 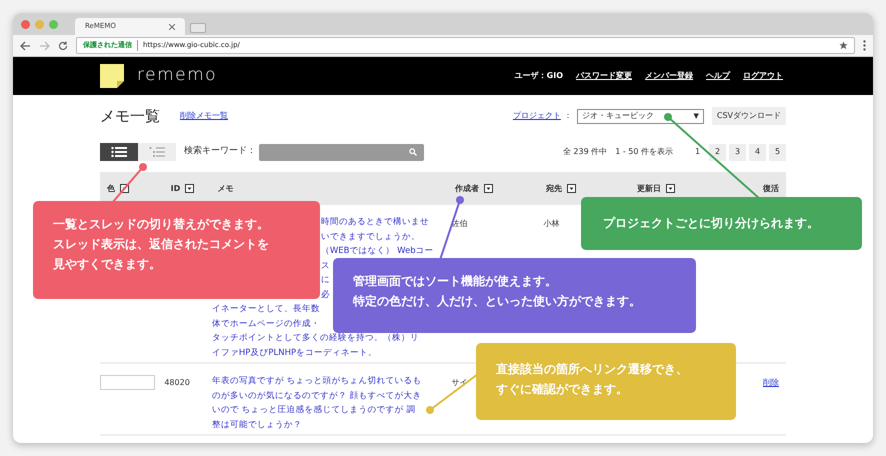 I want to click on sticky-note-icon, so click(x=112, y=76).